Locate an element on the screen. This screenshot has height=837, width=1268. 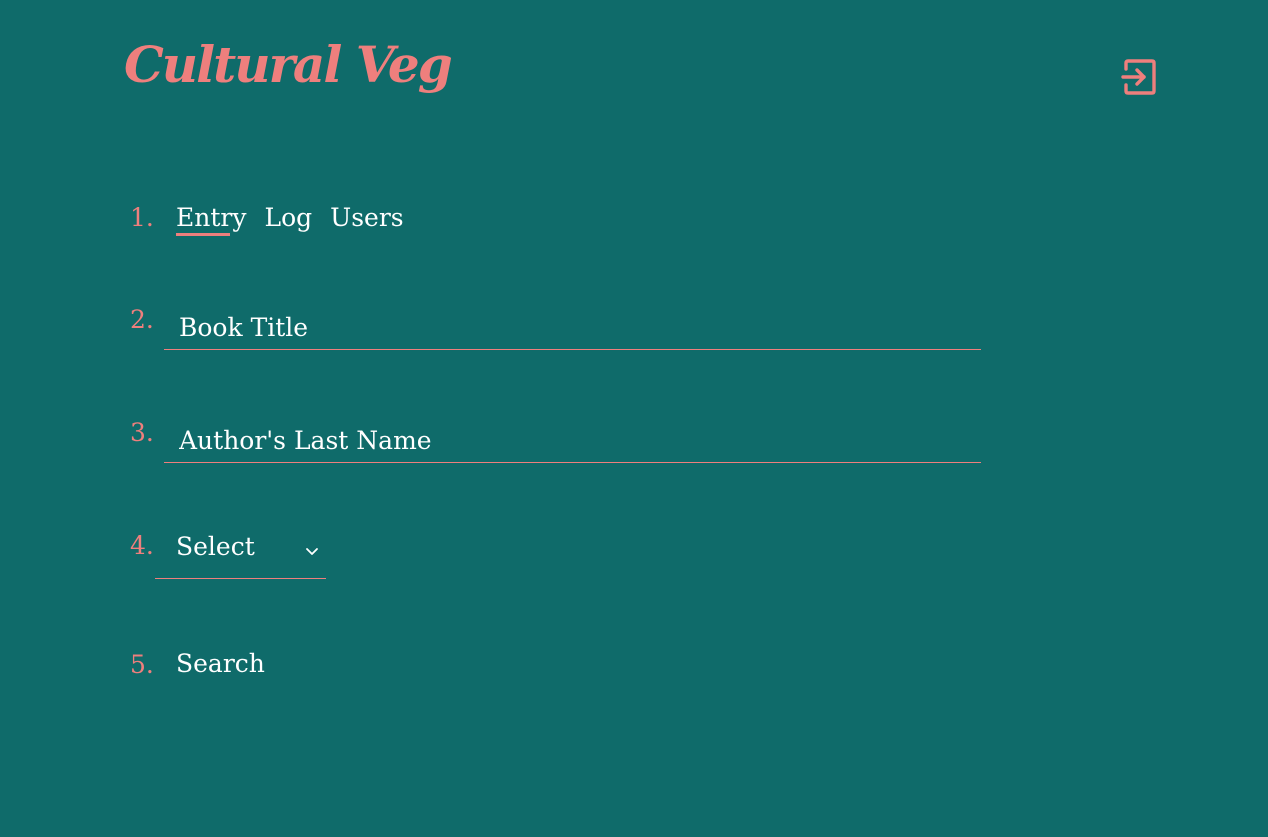
step-number-4: 4. is located at coordinates (142, 545).